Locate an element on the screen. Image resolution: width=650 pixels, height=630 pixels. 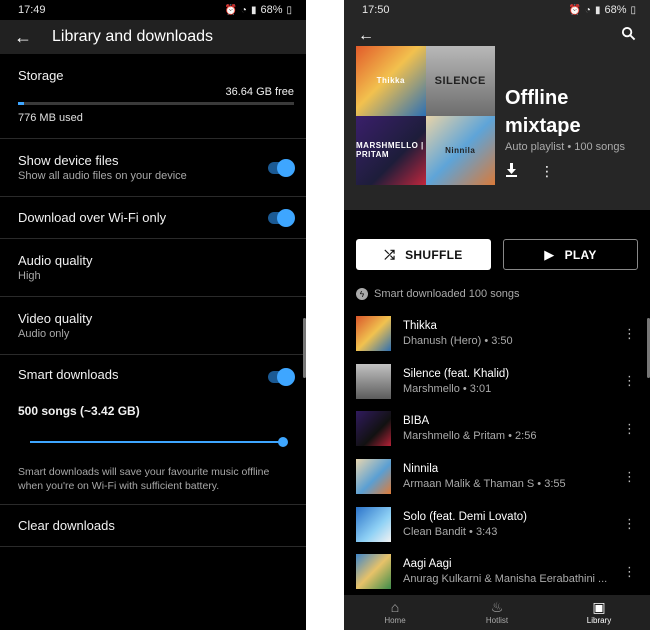
show-device-files-title: Show device files is located at coordinates (68, 160).